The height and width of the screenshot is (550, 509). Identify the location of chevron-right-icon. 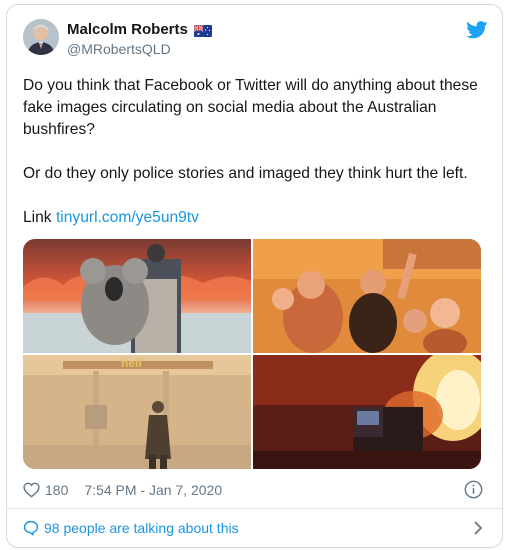
(478, 528).